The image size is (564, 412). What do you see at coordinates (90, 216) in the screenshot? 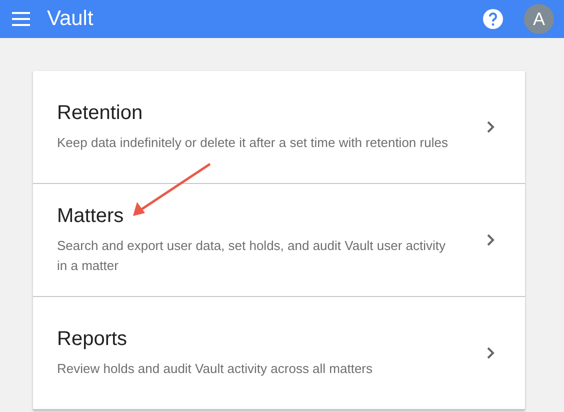
I see `section-title: Matters` at bounding box center [90, 216].